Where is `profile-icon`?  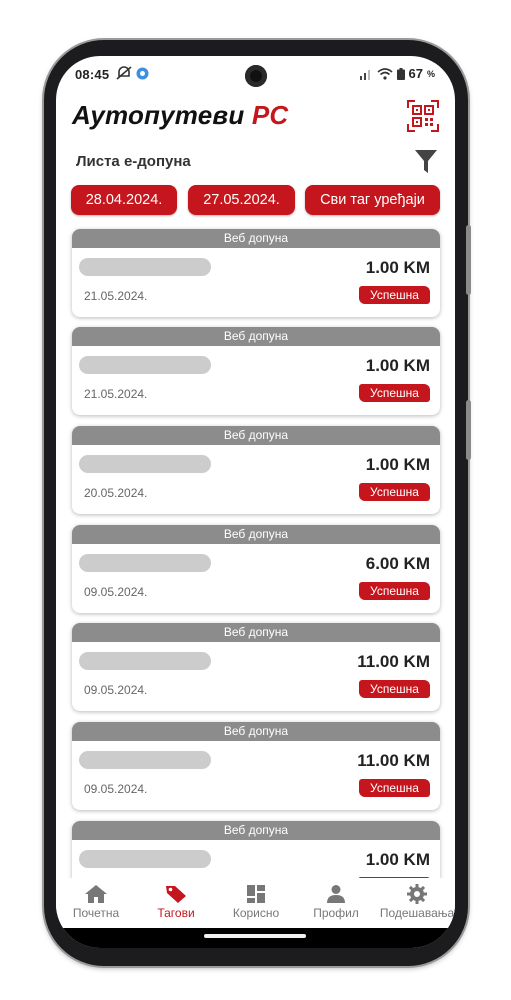 profile-icon is located at coordinates (336, 894).